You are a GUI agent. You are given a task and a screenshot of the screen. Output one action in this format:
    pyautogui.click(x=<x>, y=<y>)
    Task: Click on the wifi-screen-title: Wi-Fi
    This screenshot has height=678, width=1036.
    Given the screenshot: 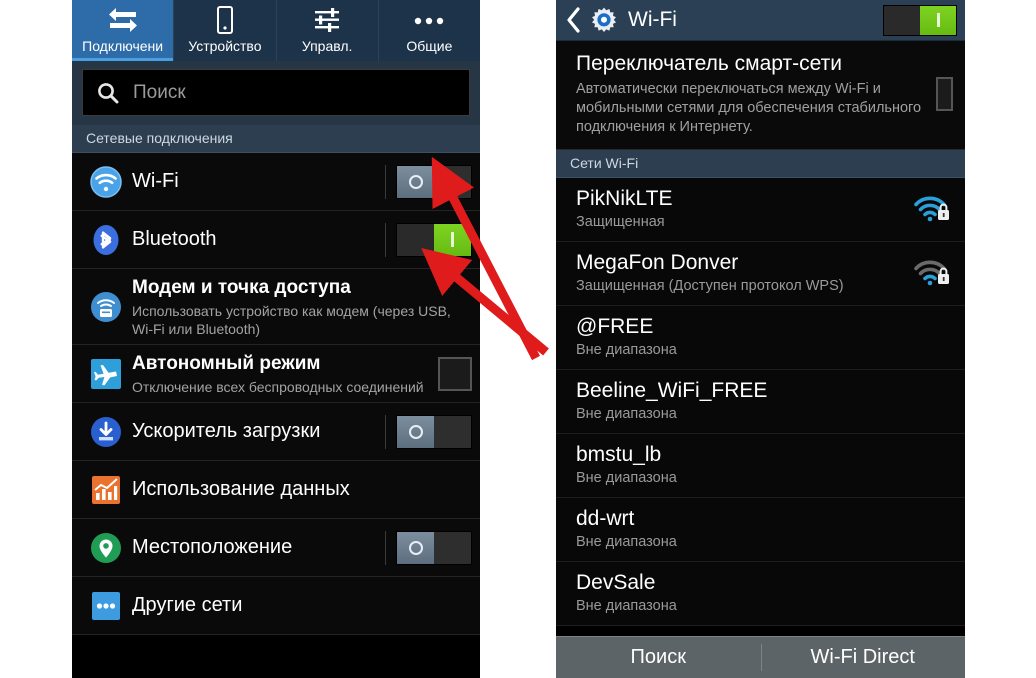 What is the action you would take?
    pyautogui.click(x=652, y=19)
    